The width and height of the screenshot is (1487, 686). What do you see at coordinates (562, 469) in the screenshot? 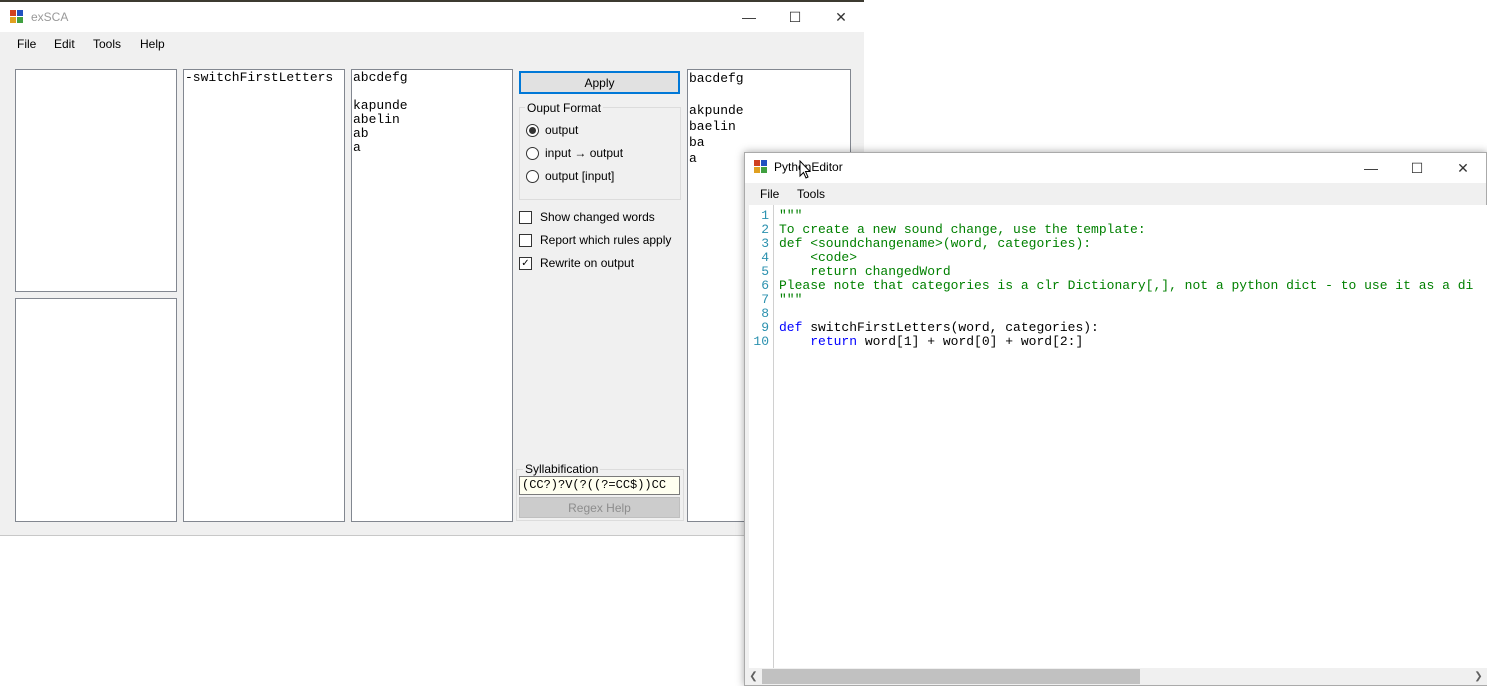
I see `syllabification-label: Syllabification` at bounding box center [562, 469].